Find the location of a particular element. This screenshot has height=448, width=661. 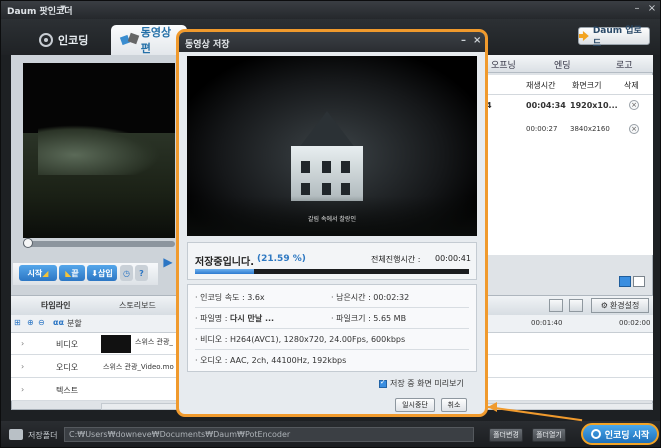

open-folder-button: 폴더열기 is located at coordinates (549, 435).